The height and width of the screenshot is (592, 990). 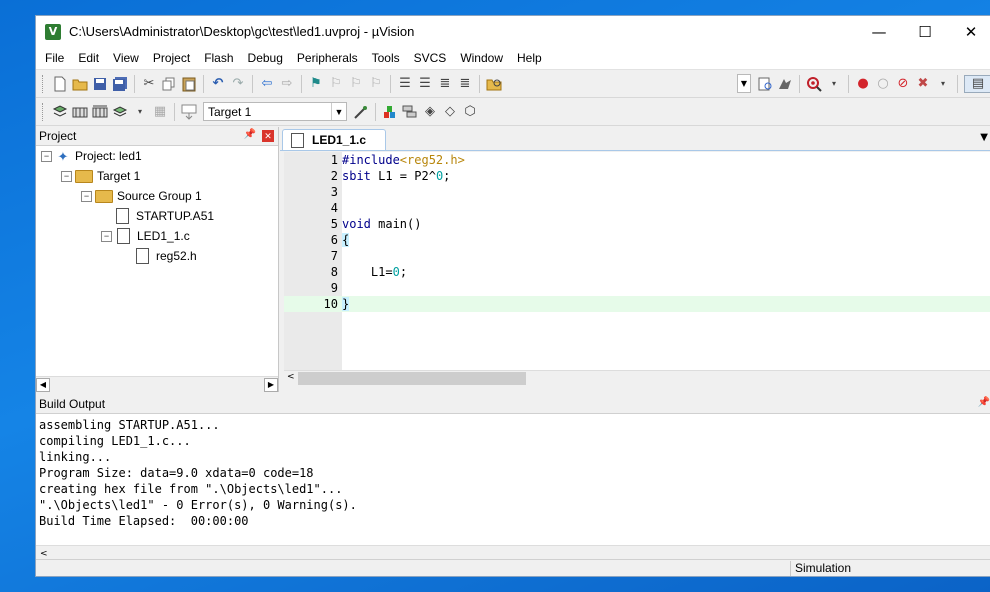 What do you see at coordinates (267, 84) in the screenshot?
I see `navigate-back-icon: ⇦` at bounding box center [267, 84].